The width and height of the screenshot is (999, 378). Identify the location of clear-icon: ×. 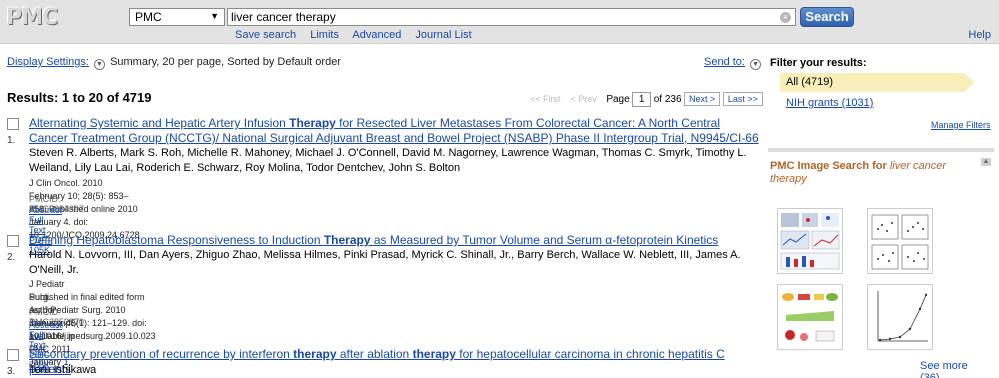
(785, 17).